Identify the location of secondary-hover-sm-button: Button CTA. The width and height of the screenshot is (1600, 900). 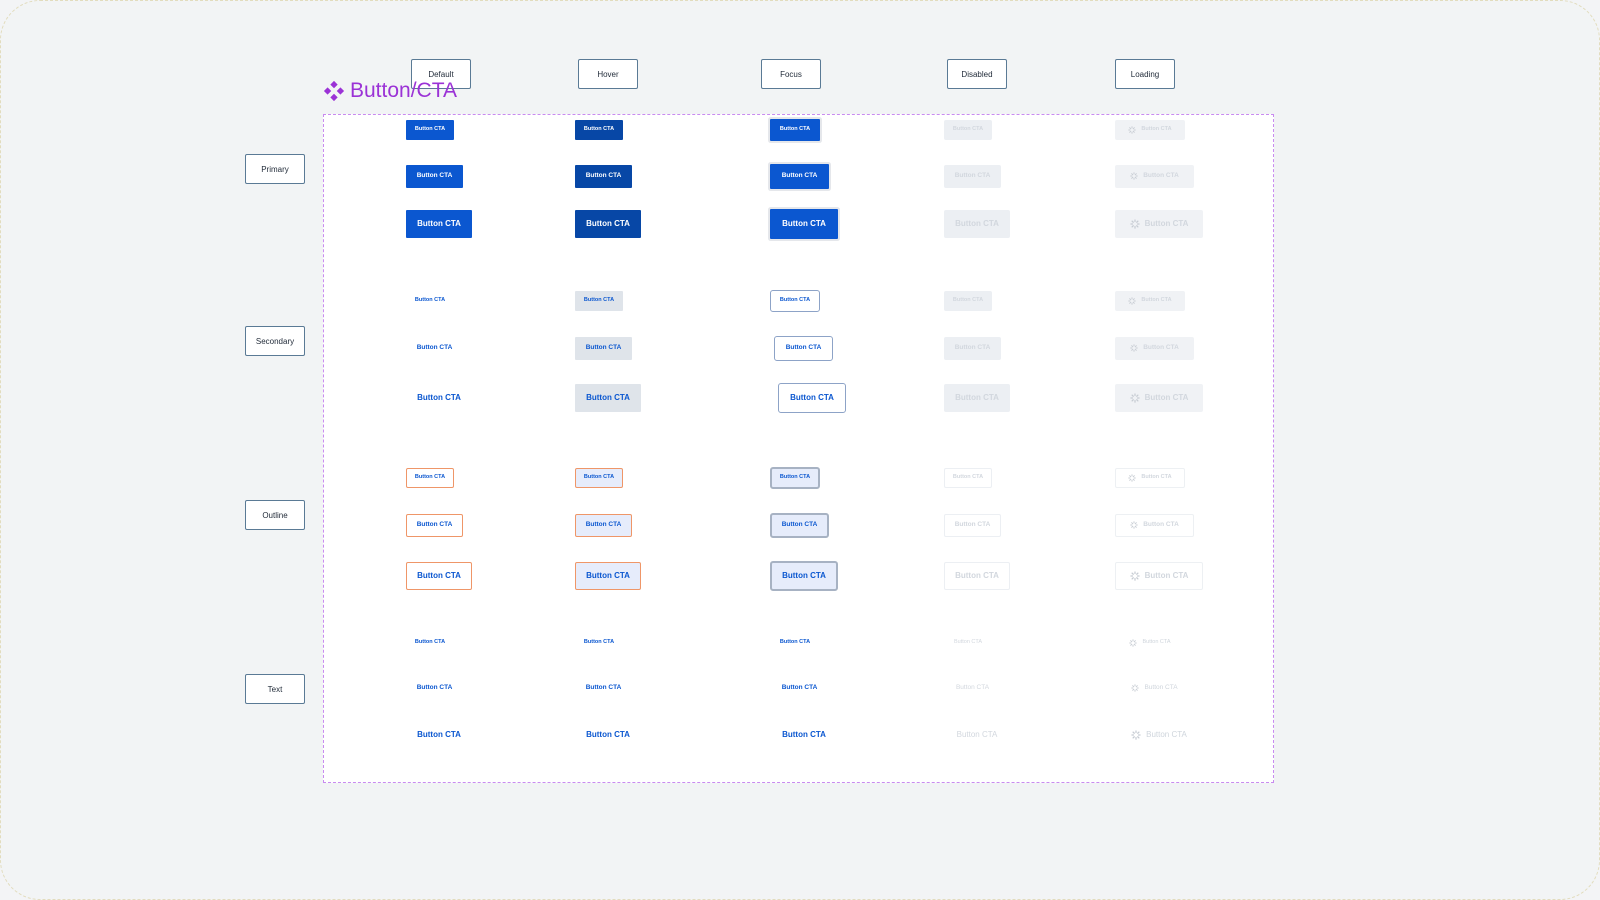
(599, 301).